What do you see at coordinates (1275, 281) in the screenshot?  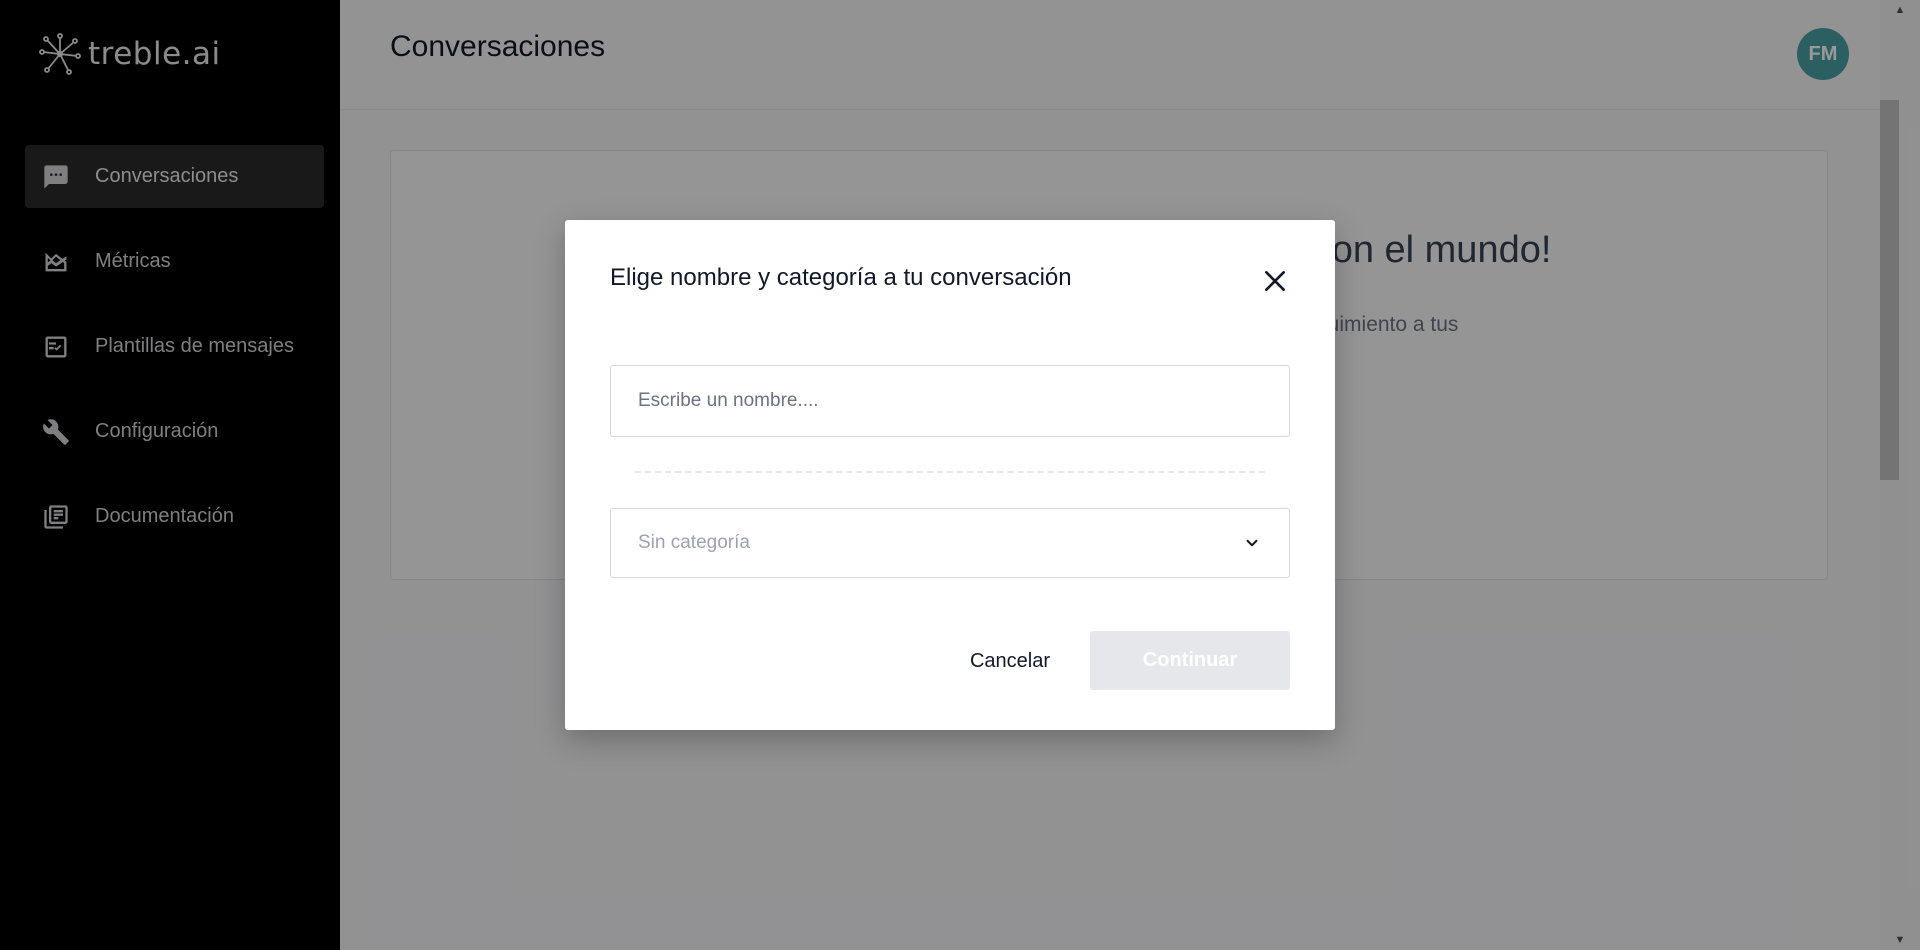 I see `close-icon` at bounding box center [1275, 281].